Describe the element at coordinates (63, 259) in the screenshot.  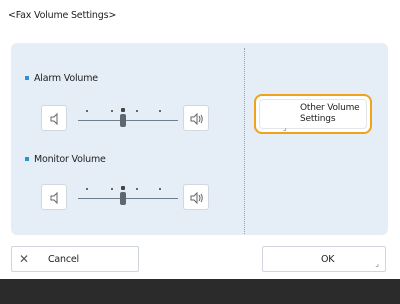
I see `cancel-label: Cancel` at that location.